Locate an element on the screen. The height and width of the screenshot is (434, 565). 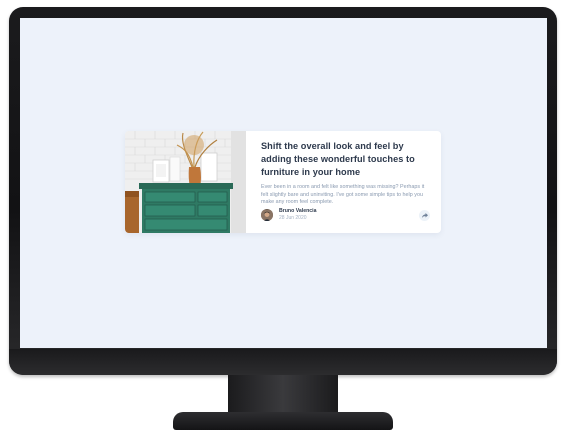
author-meta: Bruno Valencia 28 Jun 2020 is located at coordinates (297, 214).